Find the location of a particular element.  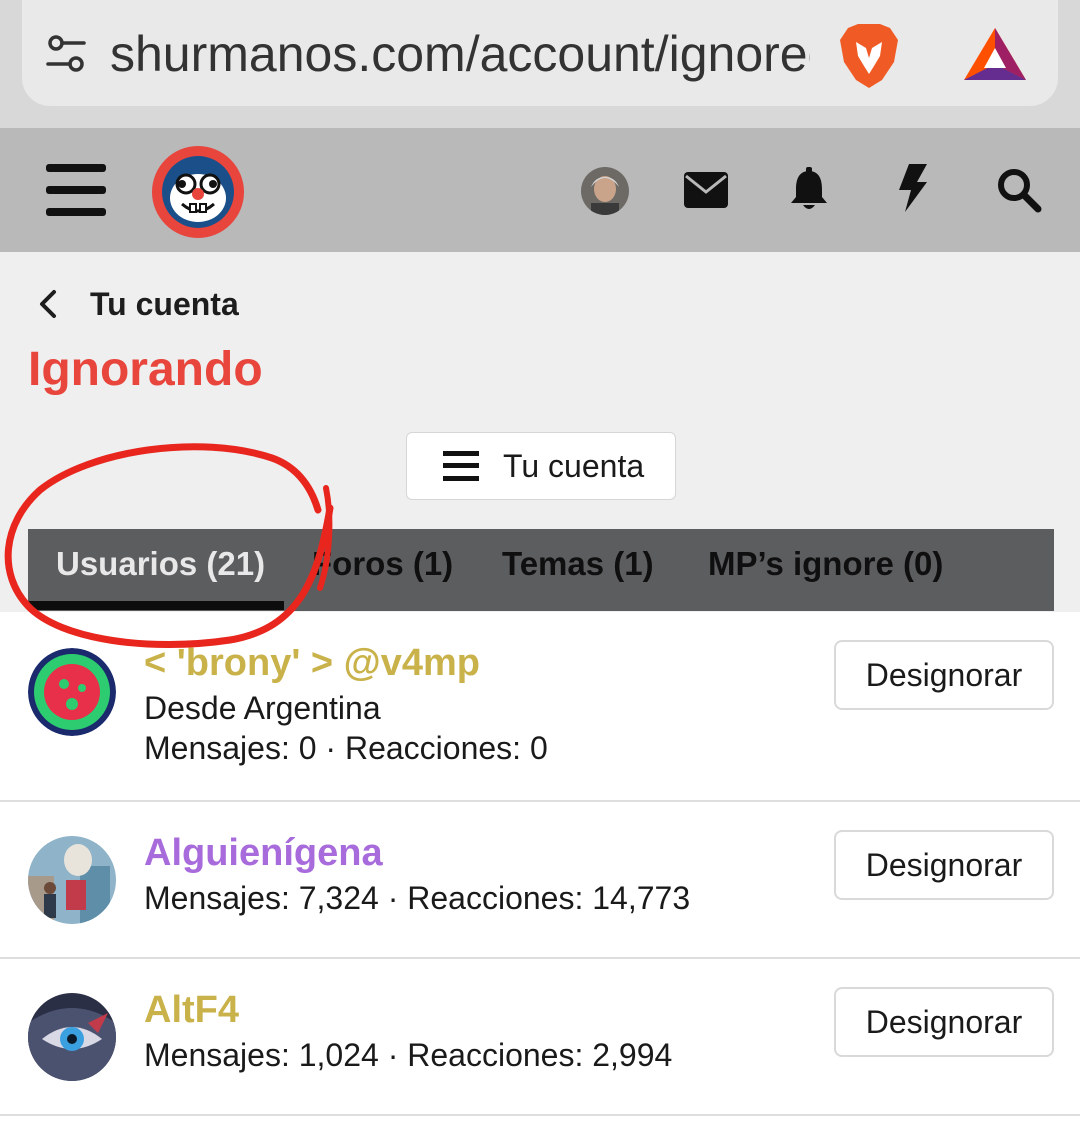

user-stats: Mensajes: 1,024 · Reacciones: 2,994 is located at coordinates (408, 1055).